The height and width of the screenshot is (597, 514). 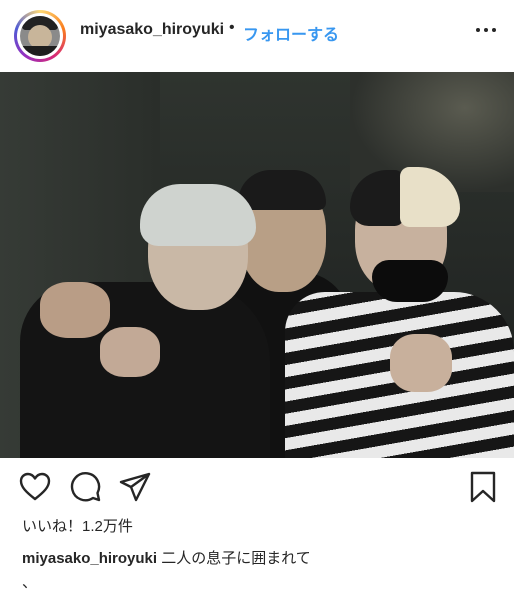 What do you see at coordinates (35, 487) in the screenshot?
I see `heart-icon` at bounding box center [35, 487].